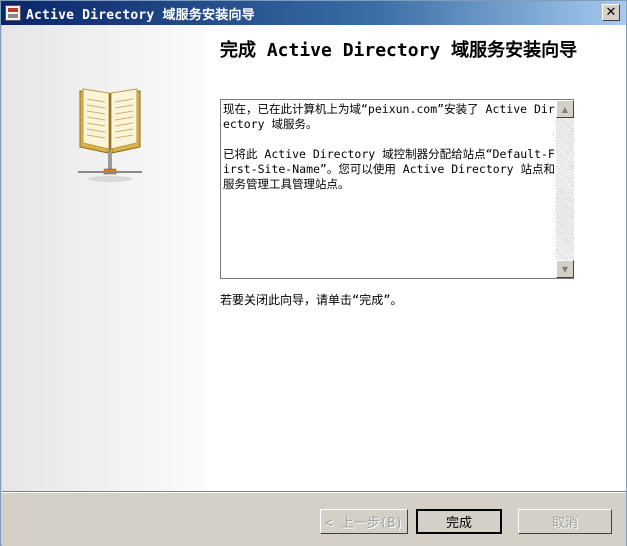 This screenshot has width=627, height=546. What do you see at coordinates (314, 518) in the screenshot?
I see `button-bar: < 上一步(B) 完成 取消` at bounding box center [314, 518].